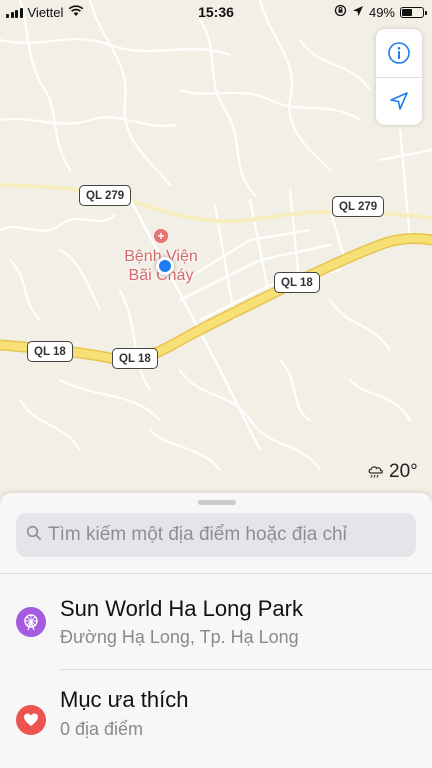 This screenshot has width=432, height=768. What do you see at coordinates (31, 622) in the screenshot?
I see `ferris-wheel-icon` at bounding box center [31, 622].